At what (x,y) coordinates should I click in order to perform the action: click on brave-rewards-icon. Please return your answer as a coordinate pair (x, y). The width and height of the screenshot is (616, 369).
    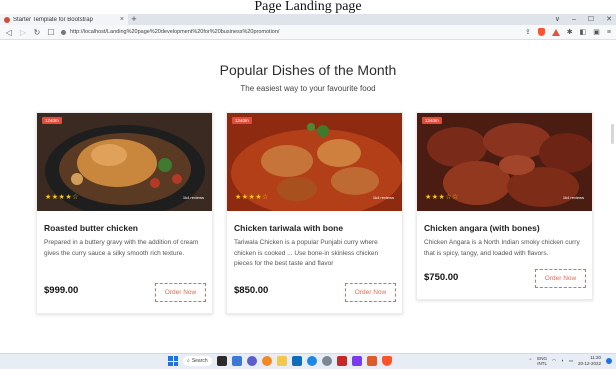
    Looking at the image, I should click on (555, 32).